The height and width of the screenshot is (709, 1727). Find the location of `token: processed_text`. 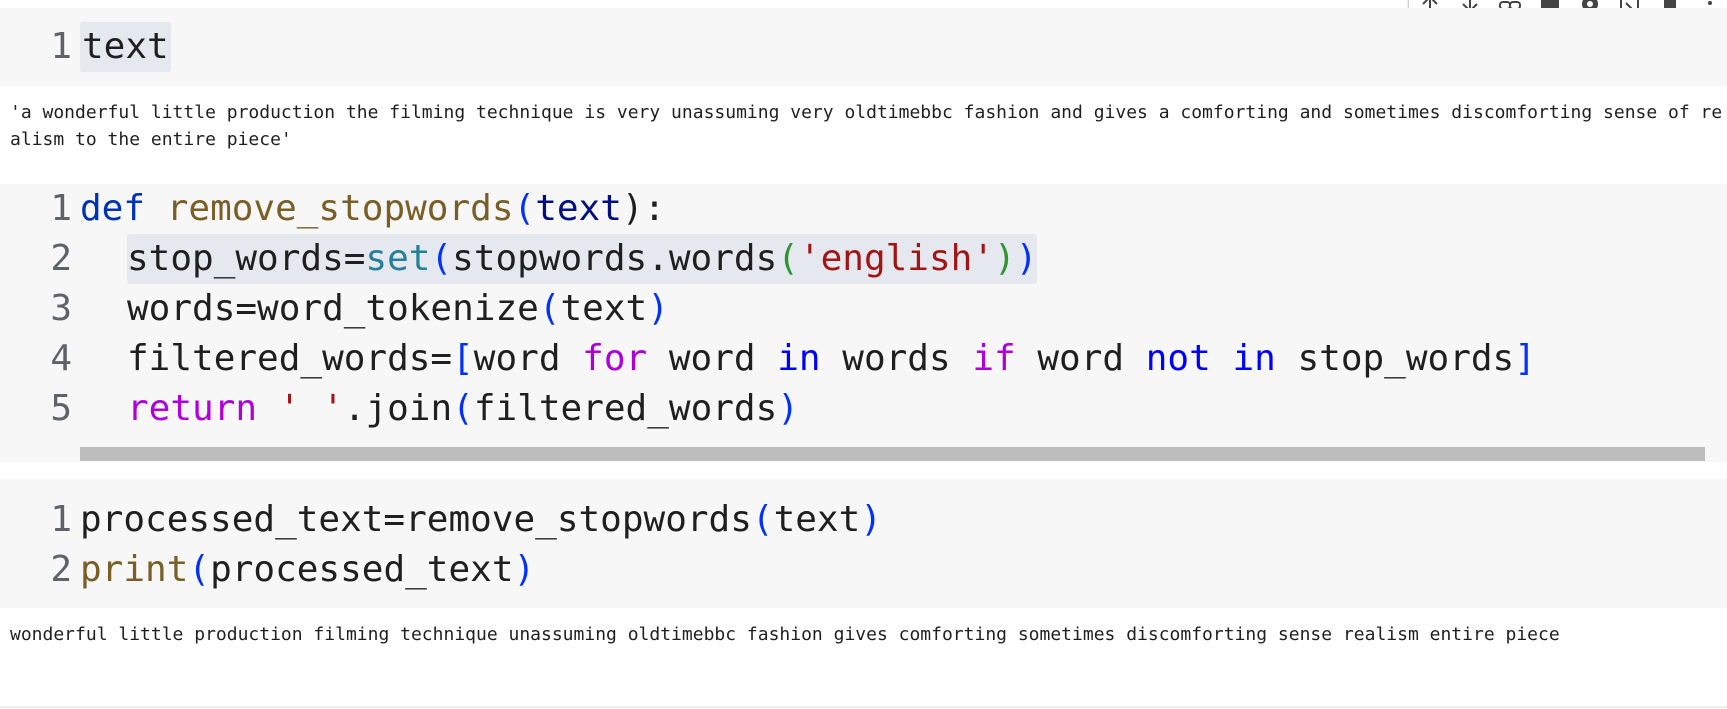

token: processed_text is located at coordinates (362, 569).